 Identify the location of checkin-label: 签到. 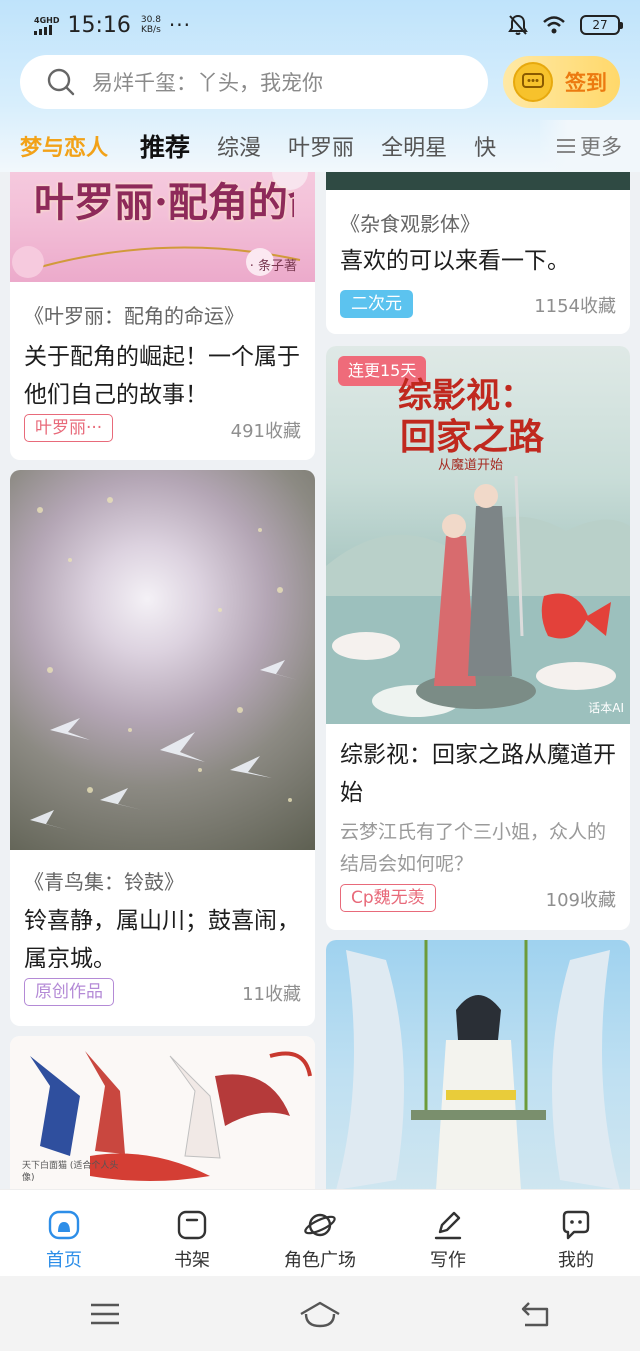
(586, 83).